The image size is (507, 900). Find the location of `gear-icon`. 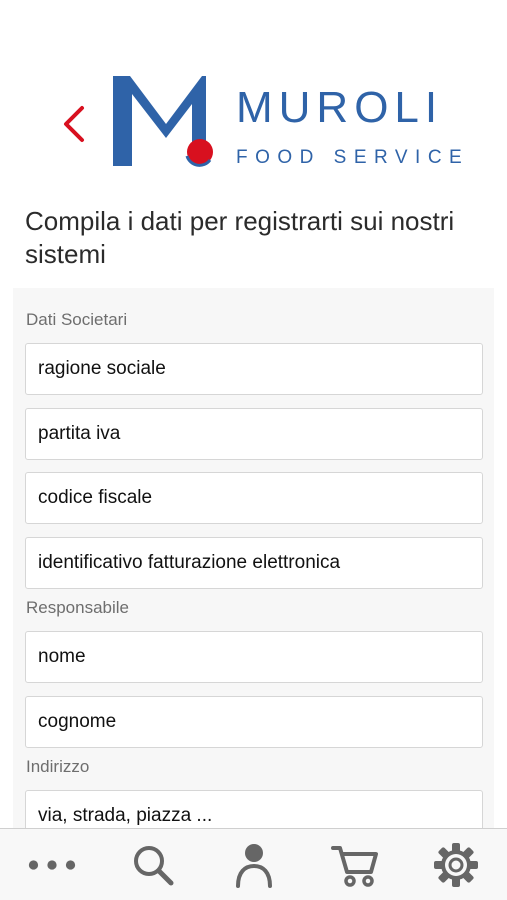

gear-icon is located at coordinates (456, 865).